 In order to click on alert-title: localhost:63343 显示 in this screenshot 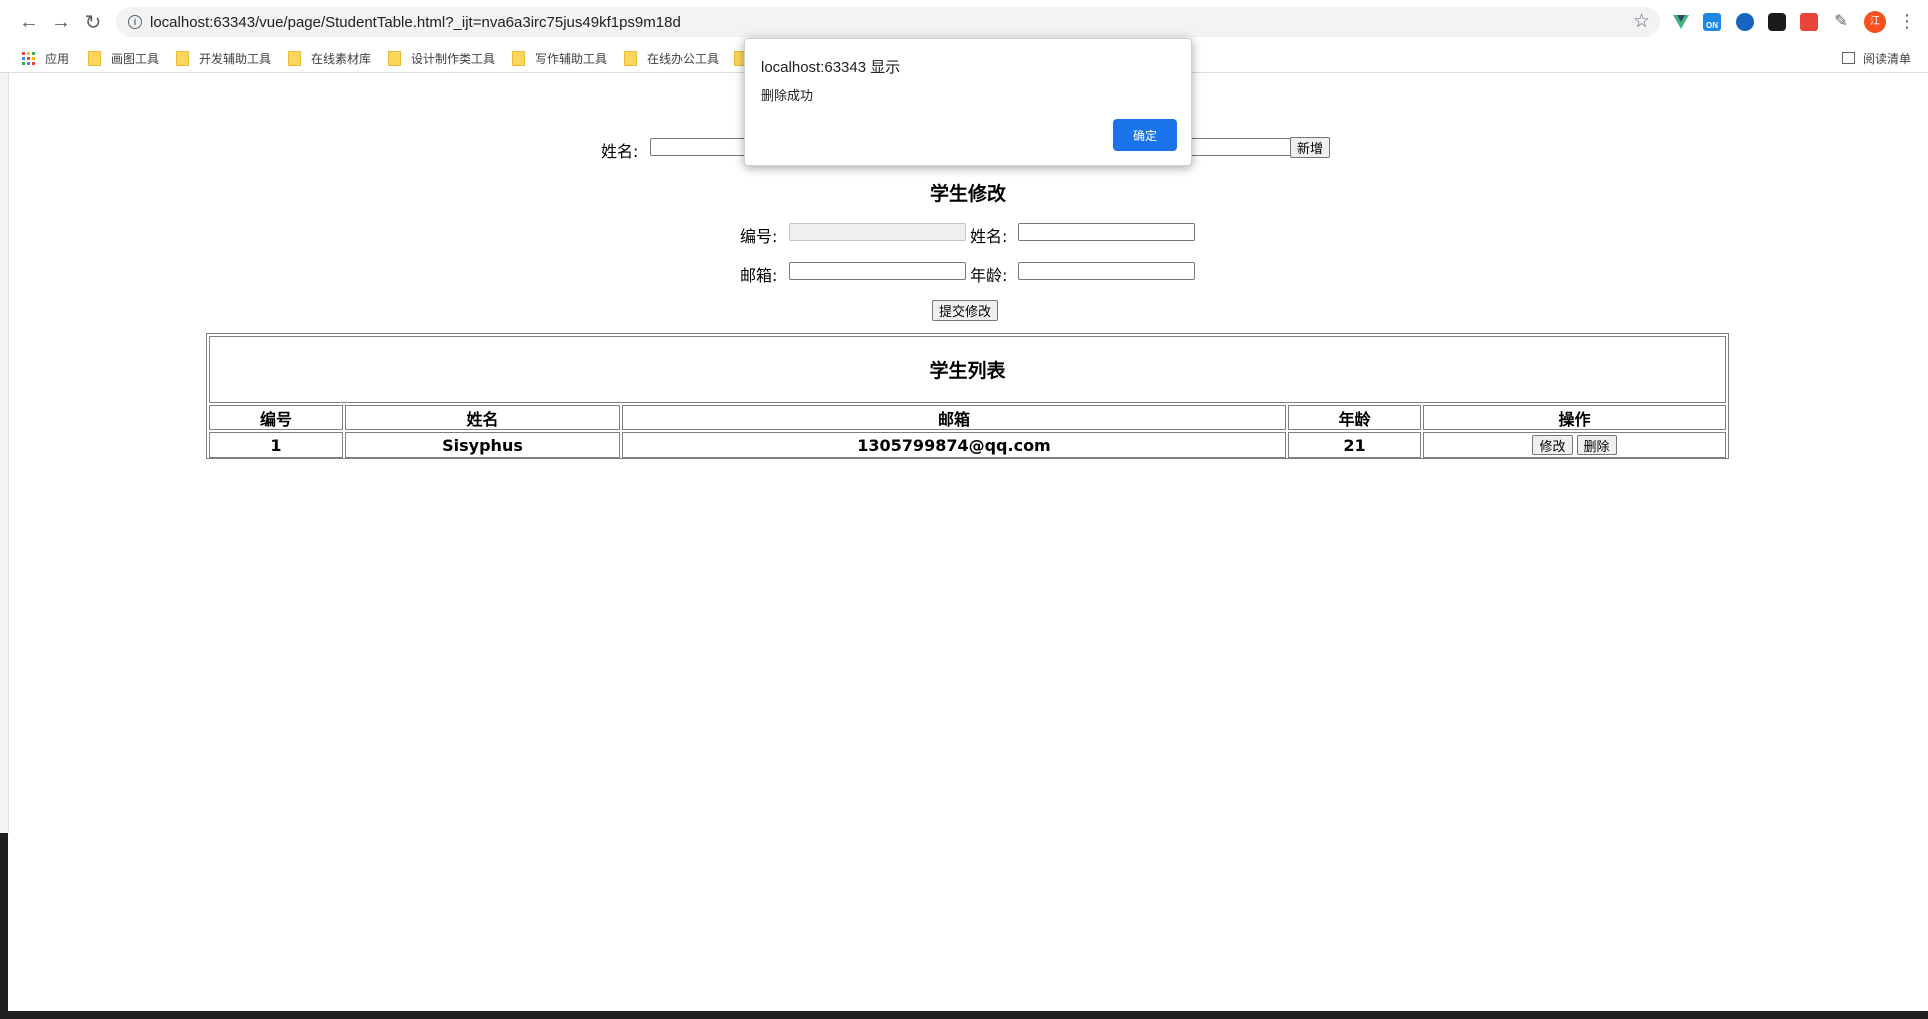, I will do `click(831, 67)`.